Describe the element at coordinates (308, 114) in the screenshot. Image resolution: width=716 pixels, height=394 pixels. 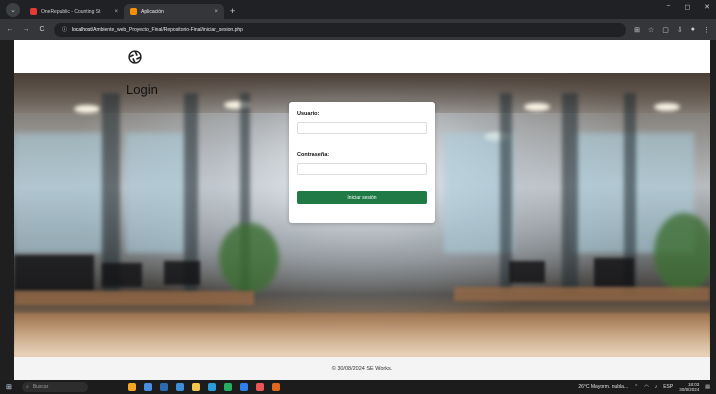
I see `username-label: Usuario:` at that location.